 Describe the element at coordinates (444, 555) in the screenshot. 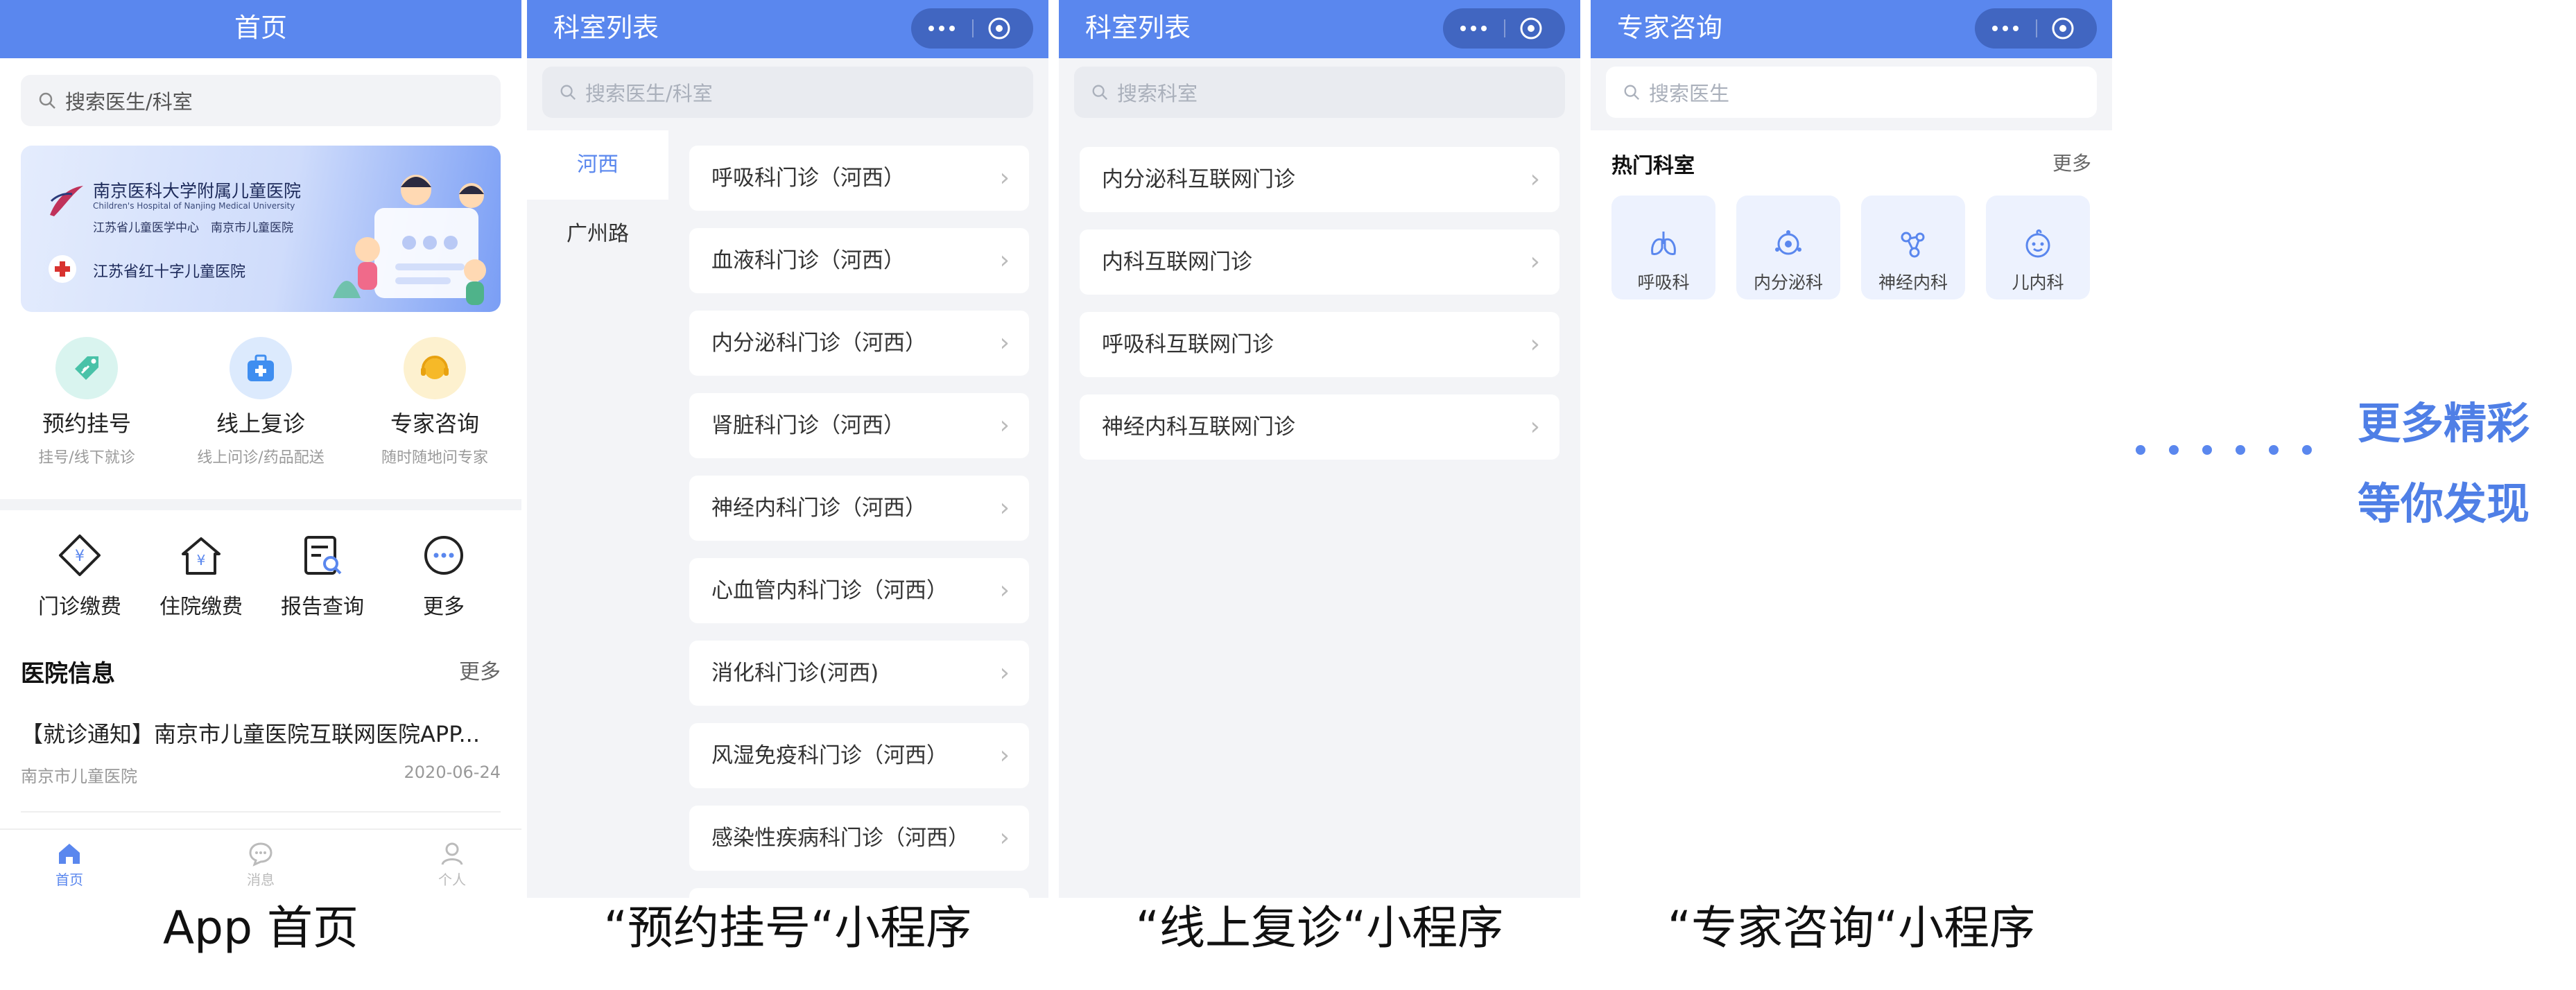

I see `more-icon` at that location.